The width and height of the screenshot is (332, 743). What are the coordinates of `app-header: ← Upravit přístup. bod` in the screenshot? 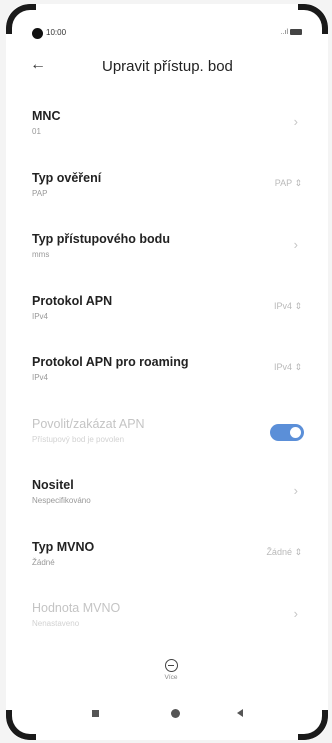 It's located at (167, 69).